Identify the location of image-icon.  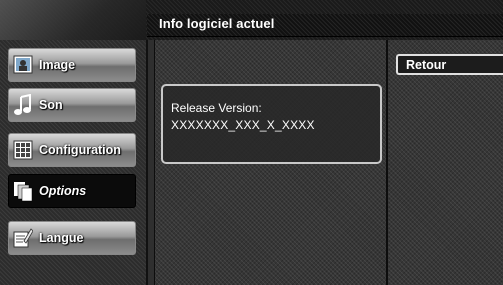
(23, 64).